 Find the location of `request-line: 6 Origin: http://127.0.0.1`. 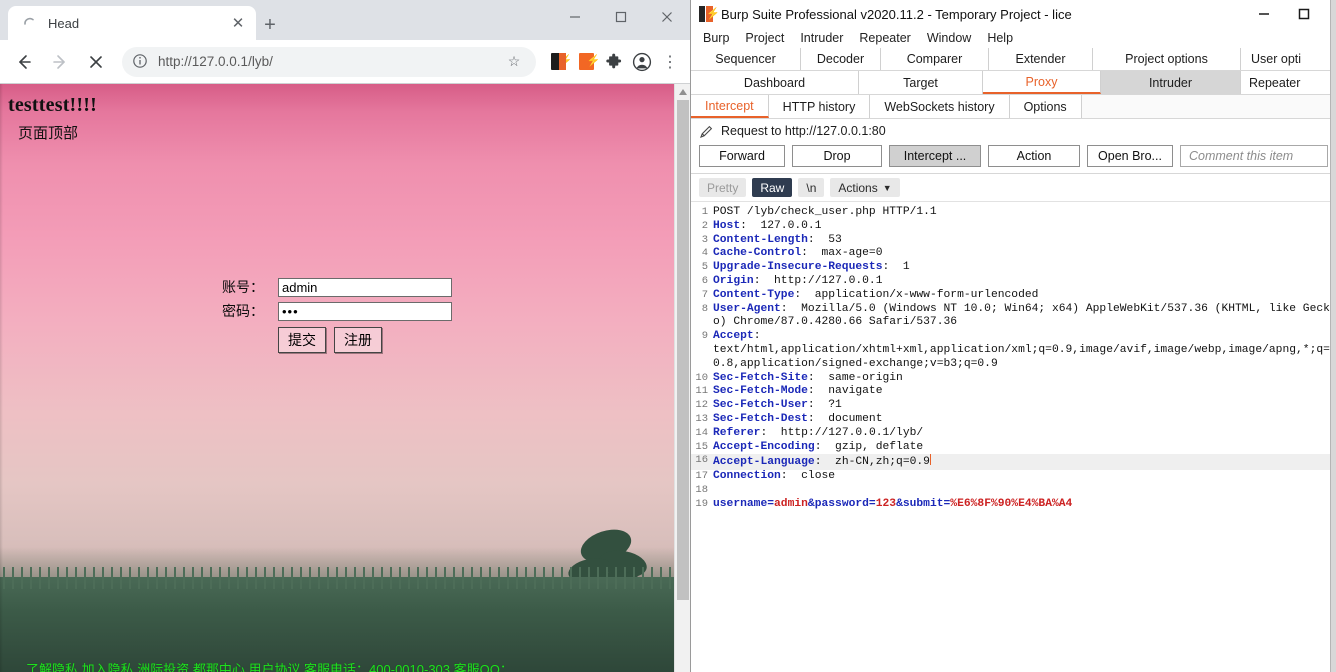

request-line: 6 Origin: http://127.0.0.1 is located at coordinates (1013, 282).